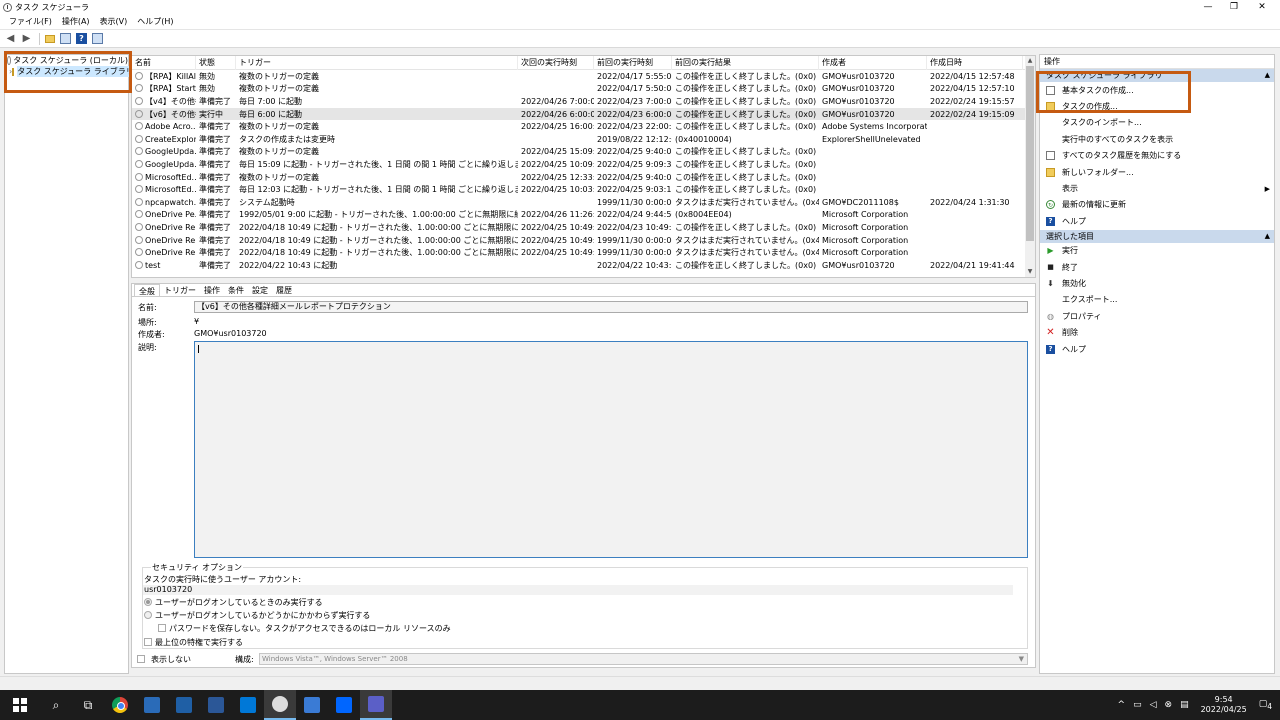 Image resolution: width=1280 pixels, height=720 pixels. What do you see at coordinates (1169, 705) in the screenshot?
I see `vpn-icon: ⊗` at bounding box center [1169, 705].